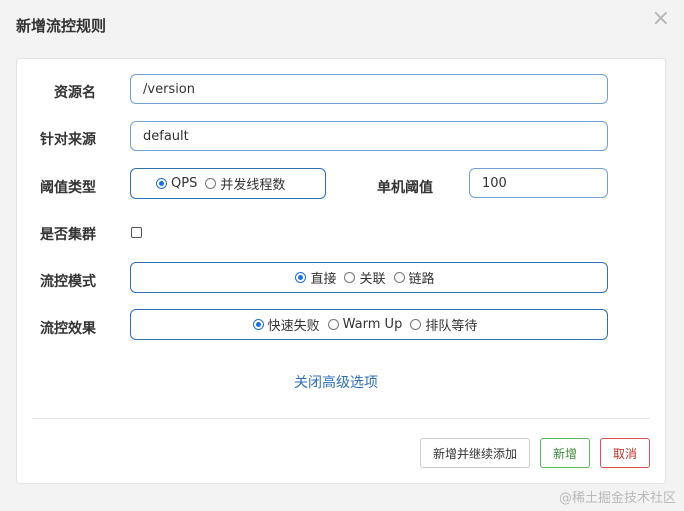 The height and width of the screenshot is (511, 684). I want to click on grade-radio-group: QPS 并发线程数, so click(228, 183).